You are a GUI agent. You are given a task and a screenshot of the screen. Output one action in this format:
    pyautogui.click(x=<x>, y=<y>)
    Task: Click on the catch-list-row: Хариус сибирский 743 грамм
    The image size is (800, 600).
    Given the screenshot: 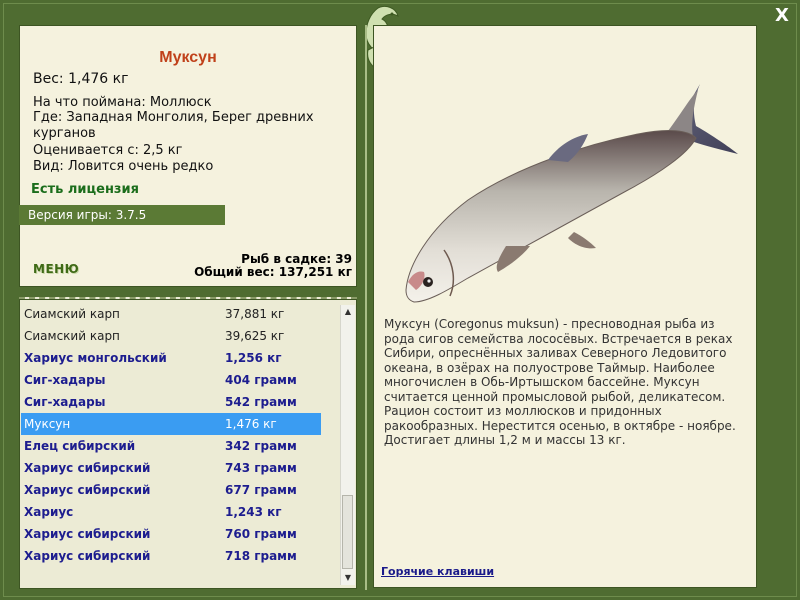 What is the action you would take?
    pyautogui.click(x=171, y=468)
    